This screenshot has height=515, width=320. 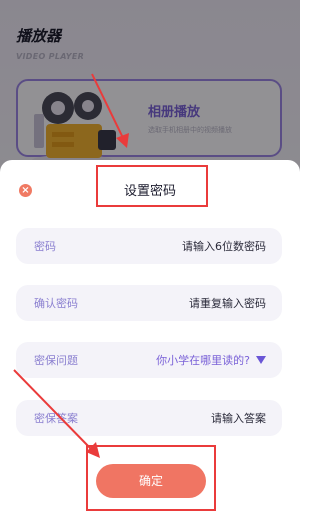 I want to click on confirm-password-field: 确认密码 请重复输入密码, so click(x=149, y=303).